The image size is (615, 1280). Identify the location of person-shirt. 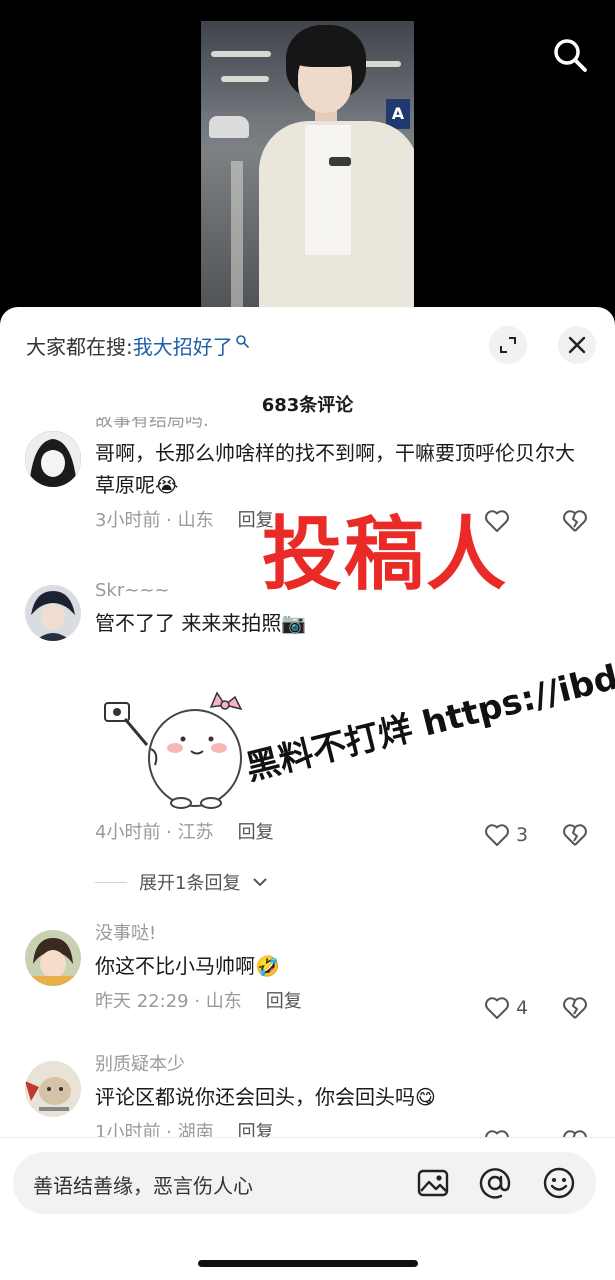
(328, 190).